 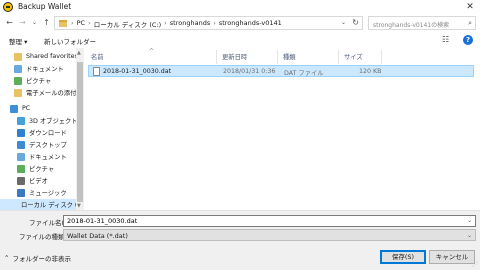 What do you see at coordinates (51, 205) in the screenshot?
I see `nav-item-label: ローカル ディスク (C` at bounding box center [51, 205].